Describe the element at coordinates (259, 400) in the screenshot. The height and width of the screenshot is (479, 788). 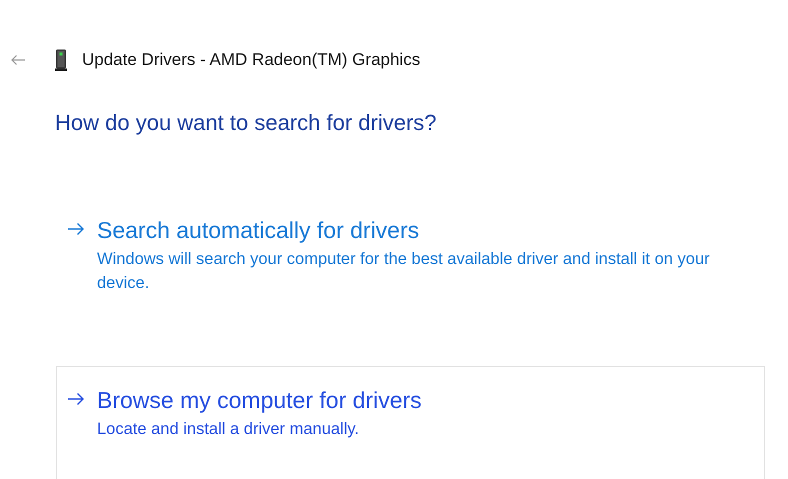
I see `option-title: Browse my computer for drivers` at that location.